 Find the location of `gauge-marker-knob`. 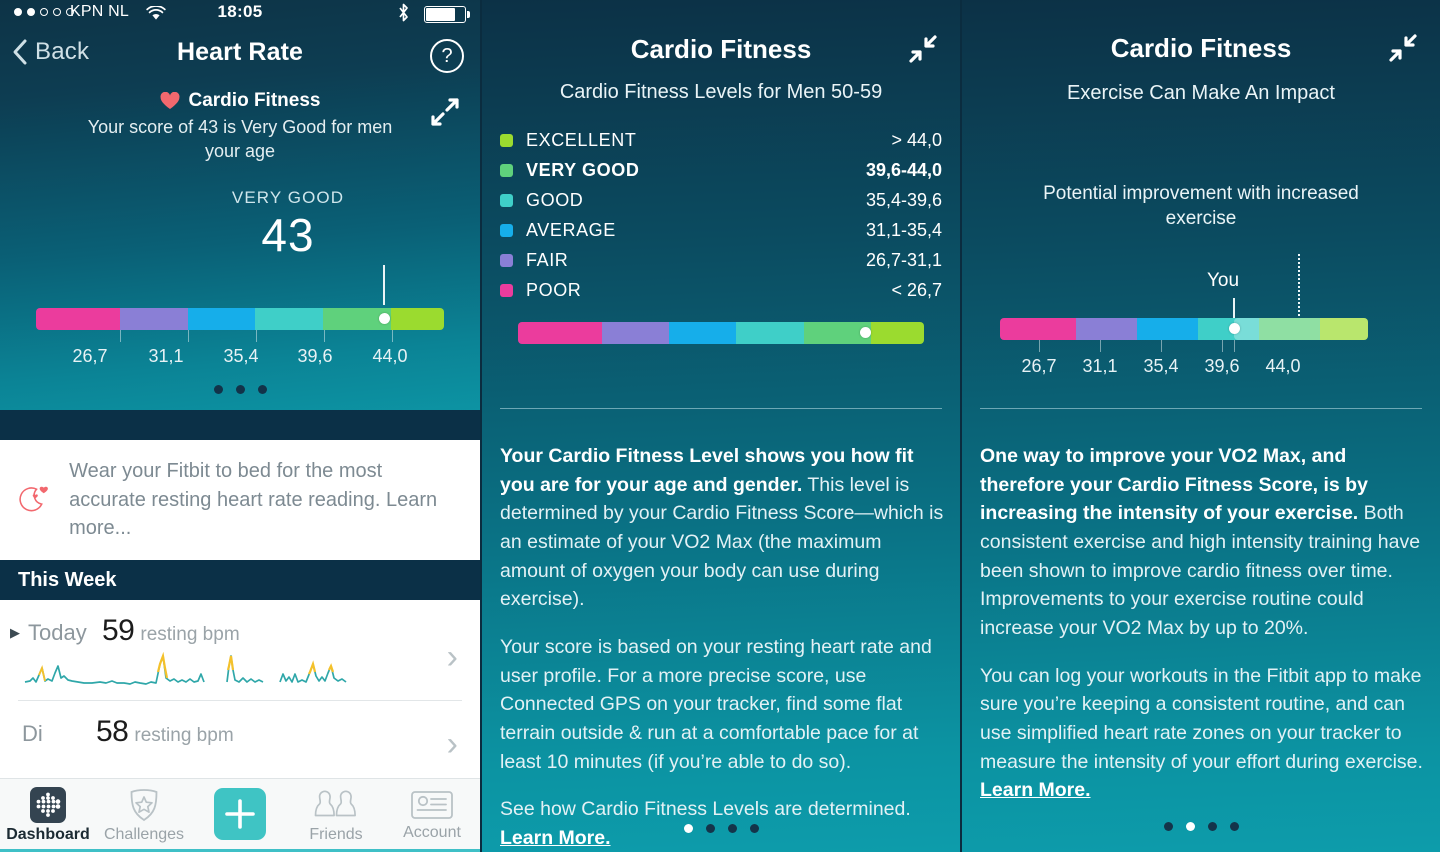

gauge-marker-knob is located at coordinates (384, 318).